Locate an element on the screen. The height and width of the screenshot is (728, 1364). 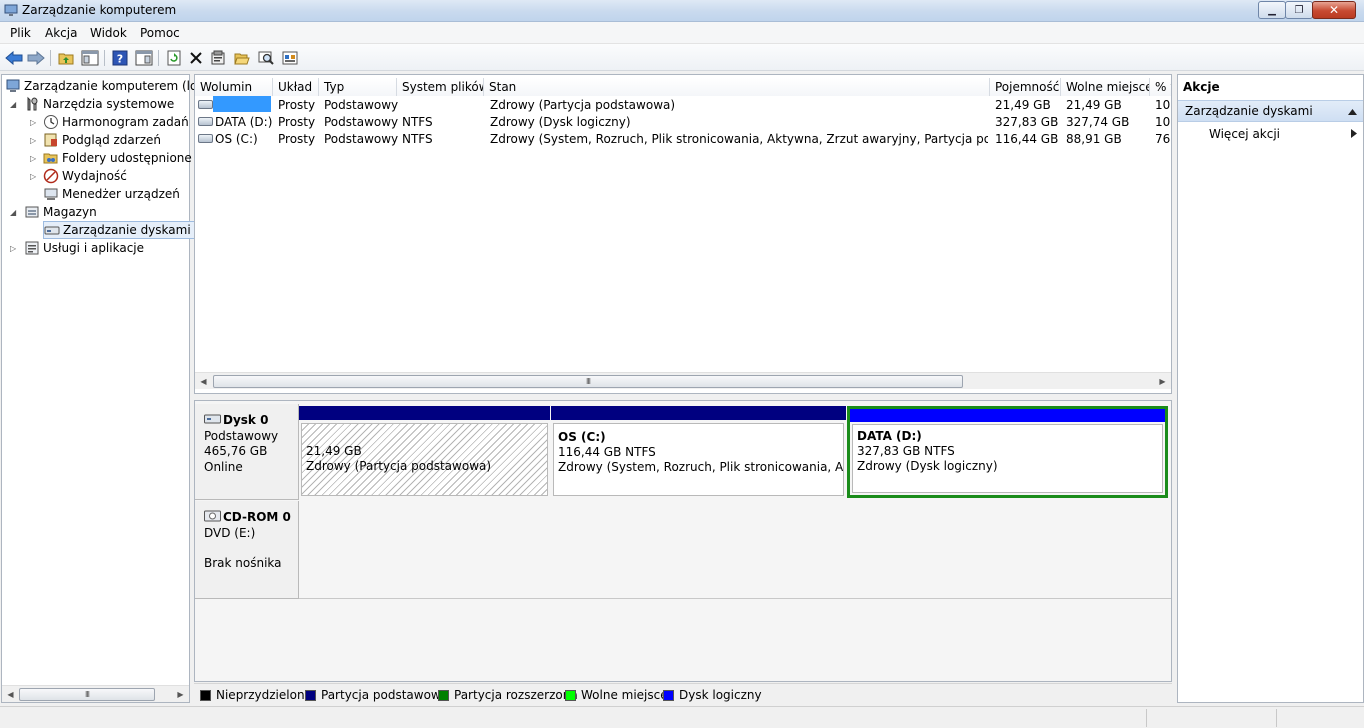
menu-widok: Widok is located at coordinates (108, 33).